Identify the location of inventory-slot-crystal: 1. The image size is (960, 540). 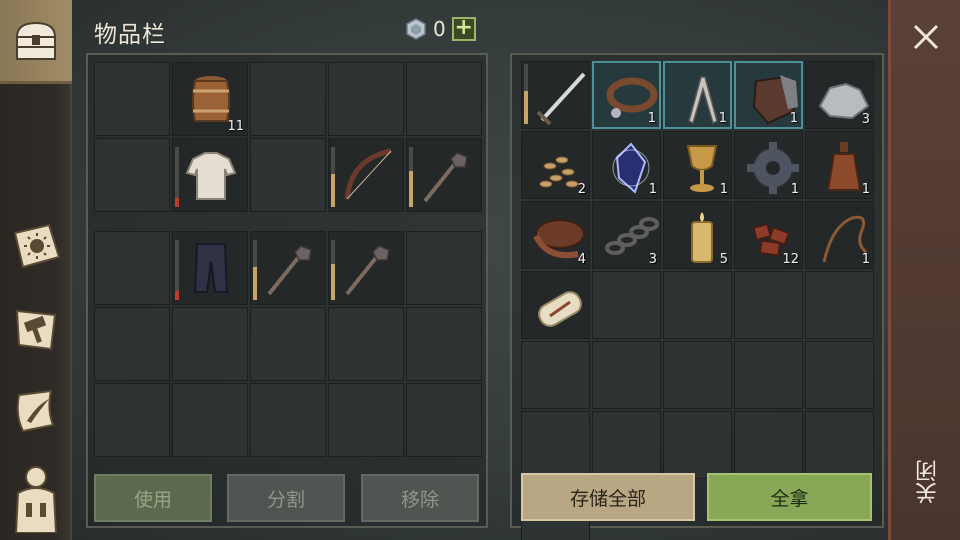
(626, 165).